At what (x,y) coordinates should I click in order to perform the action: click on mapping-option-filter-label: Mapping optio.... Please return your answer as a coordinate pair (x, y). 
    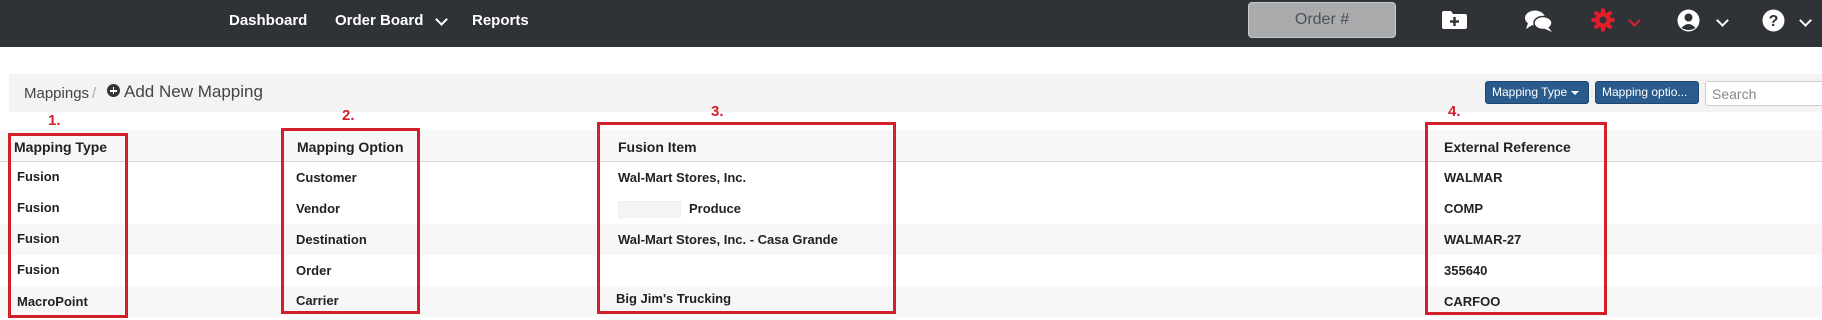
    Looking at the image, I should click on (1645, 92).